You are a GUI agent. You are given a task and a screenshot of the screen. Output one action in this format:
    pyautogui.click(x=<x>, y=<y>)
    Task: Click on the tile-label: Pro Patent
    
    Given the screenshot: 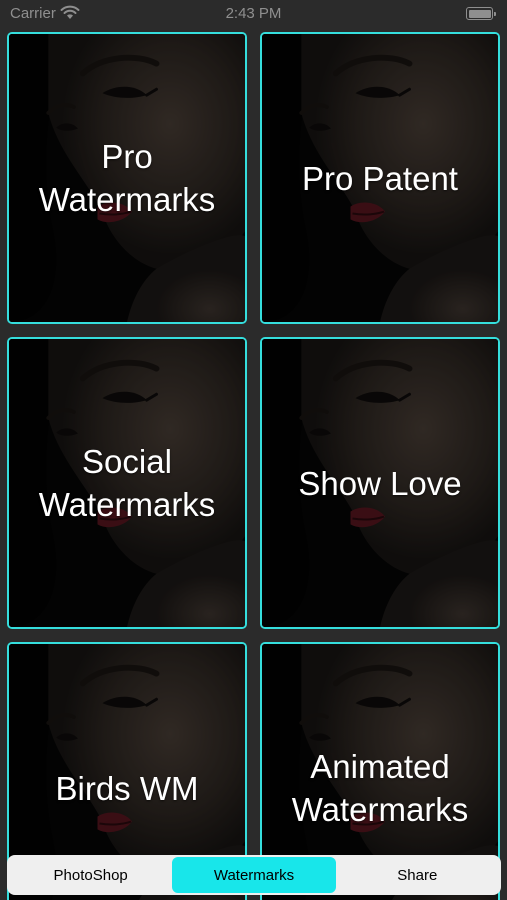 What is the action you would take?
    pyautogui.click(x=380, y=178)
    